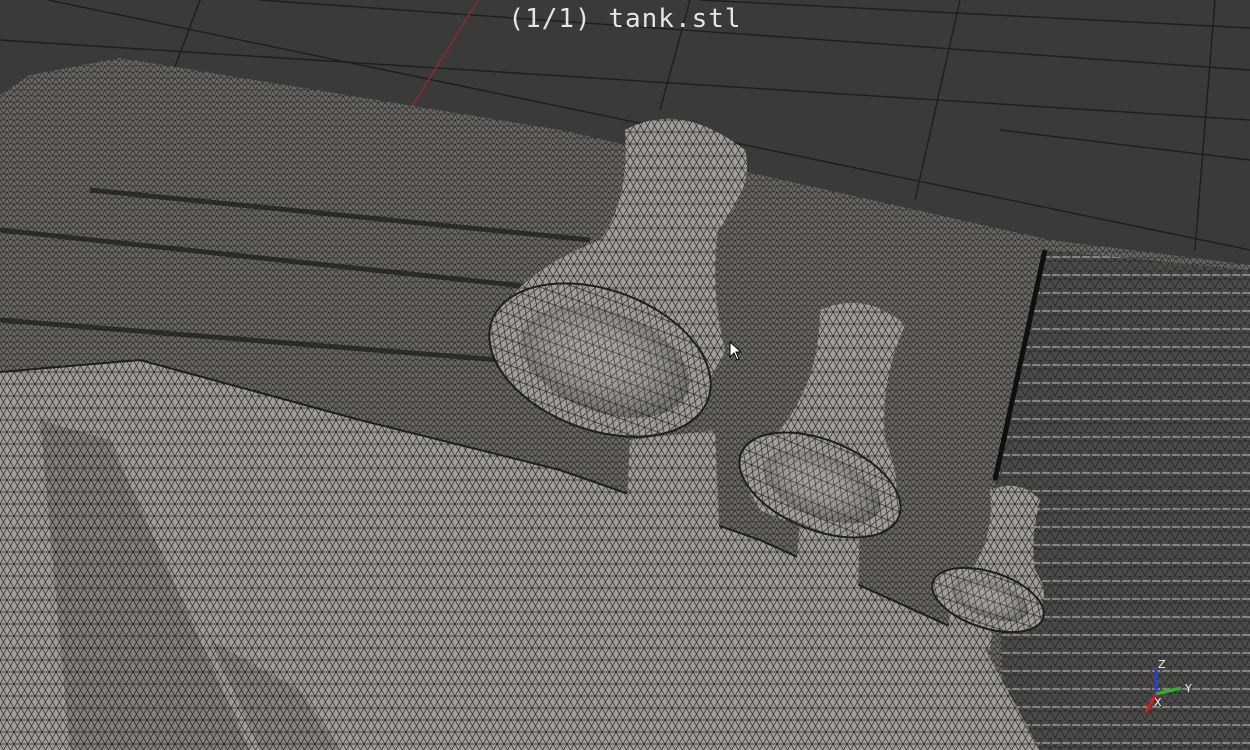 The height and width of the screenshot is (750, 1250). I want to click on x-axis-grid-line, so click(441, 59).